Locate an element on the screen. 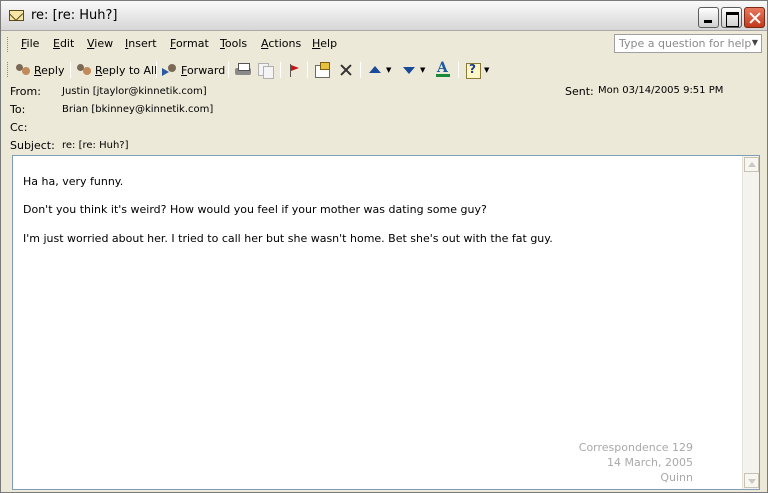 The image size is (768, 493). subject-label: Subject: is located at coordinates (32, 145).